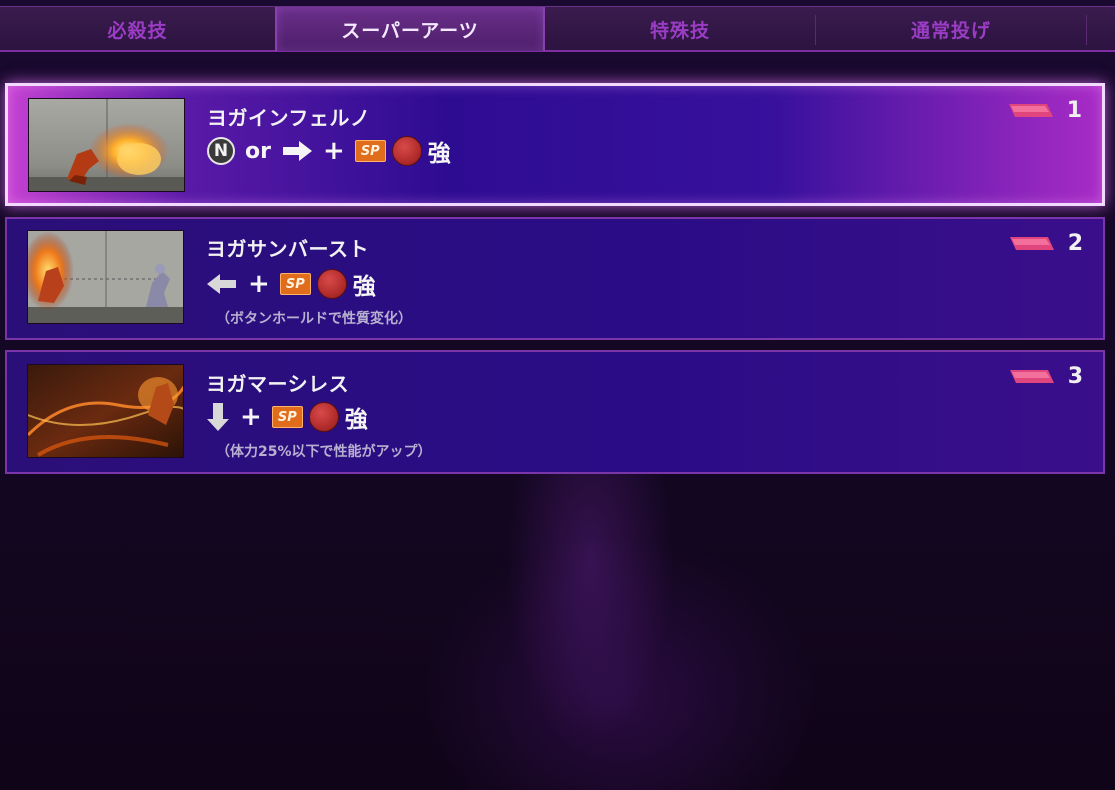 This screenshot has height=790, width=1115. Describe the element at coordinates (289, 118) in the screenshot. I see `move-name: ヨガインフェルノ` at that location.